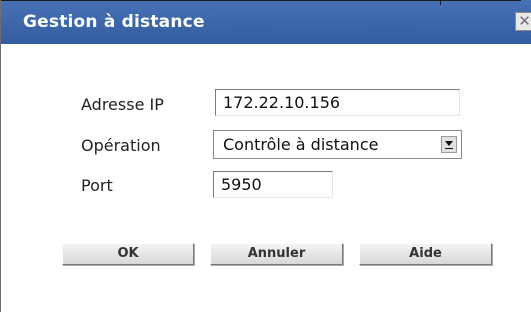  What do you see at coordinates (425, 254) in the screenshot?
I see `help-button: Aide` at bounding box center [425, 254].